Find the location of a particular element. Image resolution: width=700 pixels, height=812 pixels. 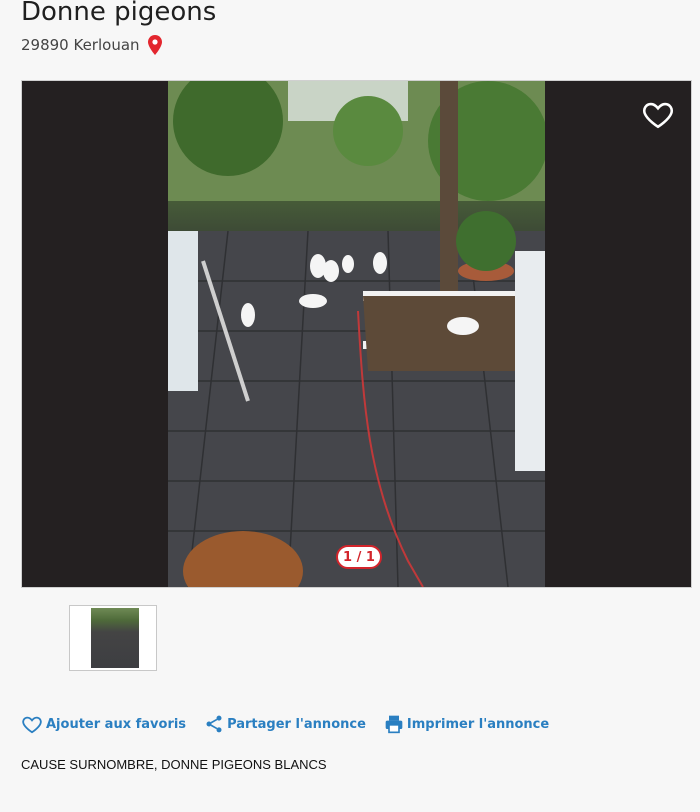

share-listing-label: Partager l'annonce is located at coordinates (296, 724).